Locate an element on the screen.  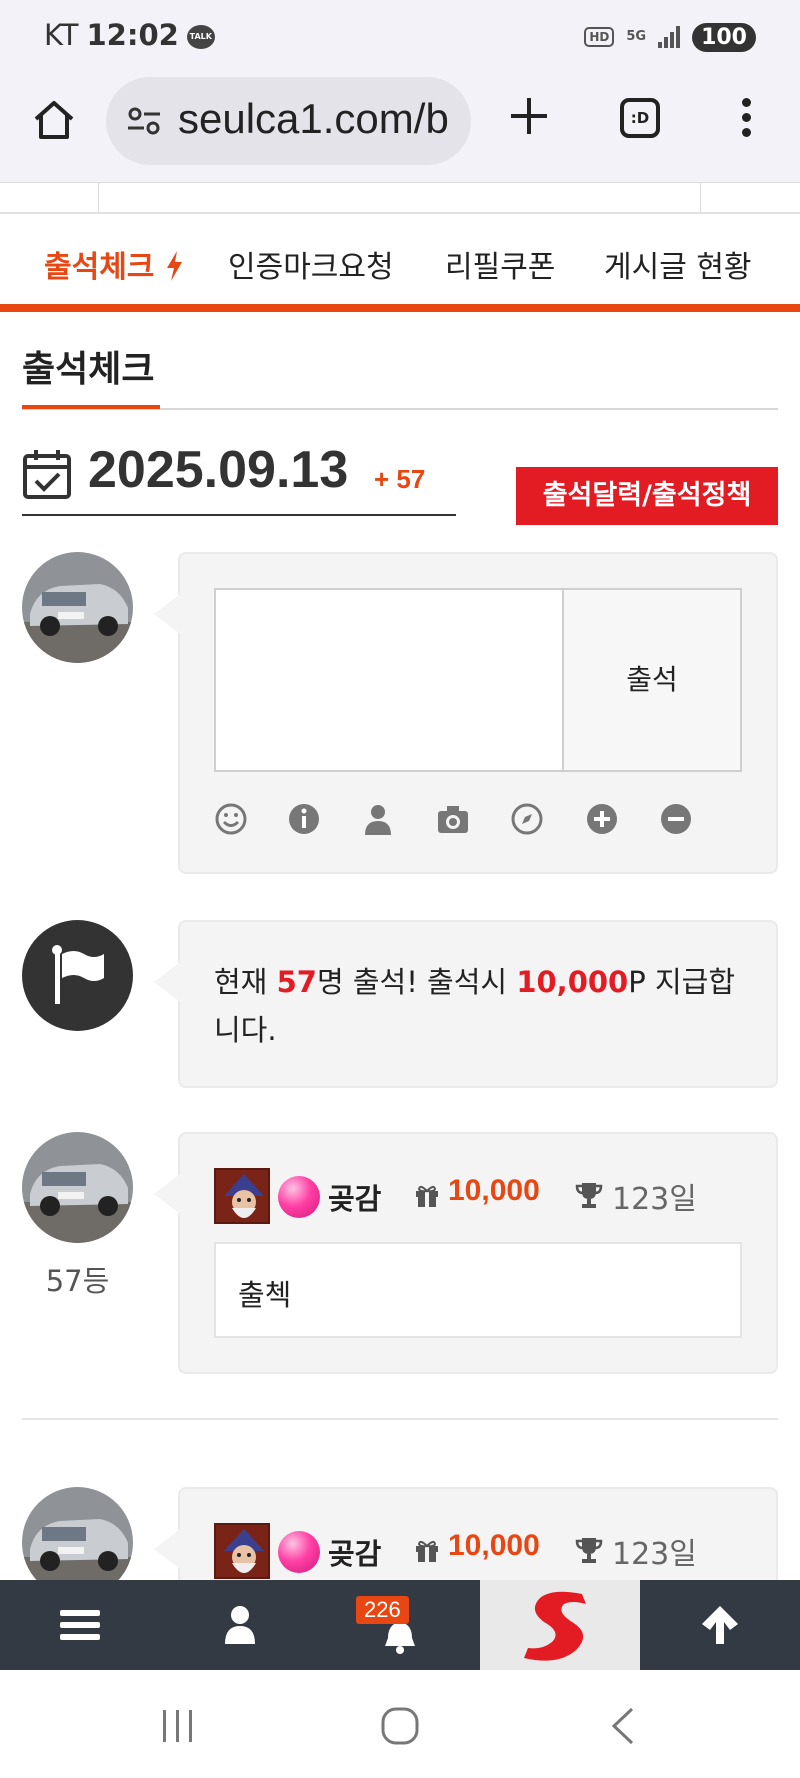
sub-nav-strip is located at coordinates (400, 198).